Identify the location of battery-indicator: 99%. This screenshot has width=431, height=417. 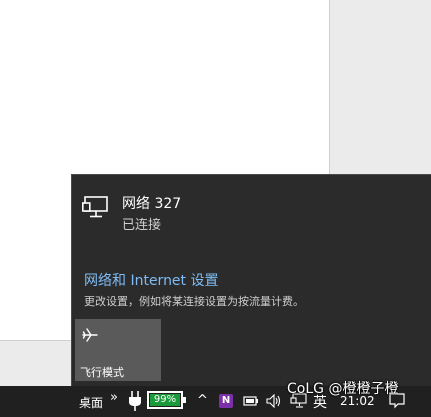
(165, 400).